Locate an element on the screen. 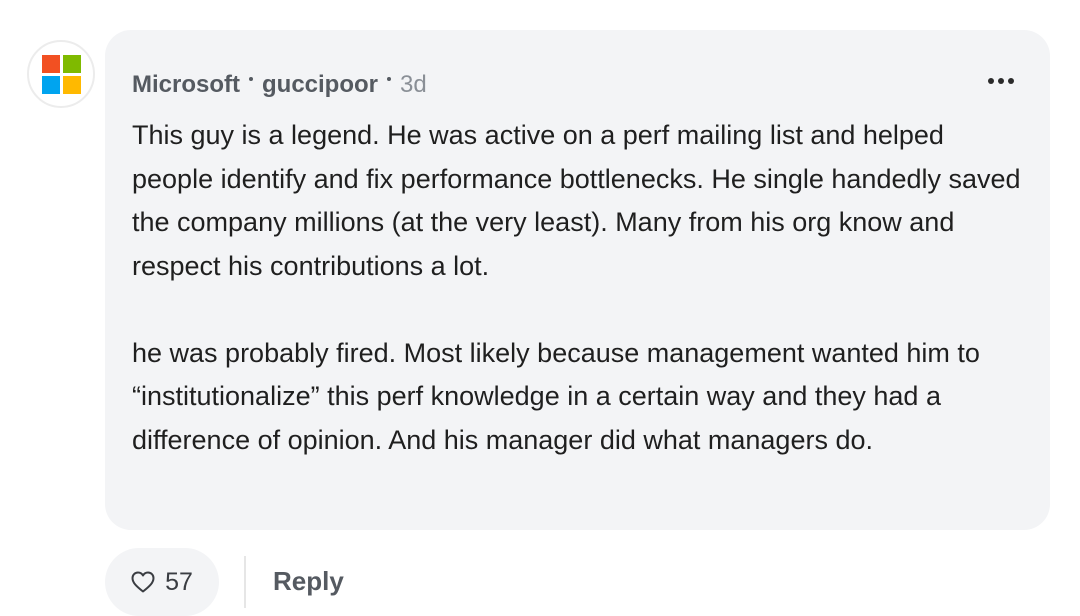 The image size is (1080, 616). avatar is located at coordinates (61, 74).